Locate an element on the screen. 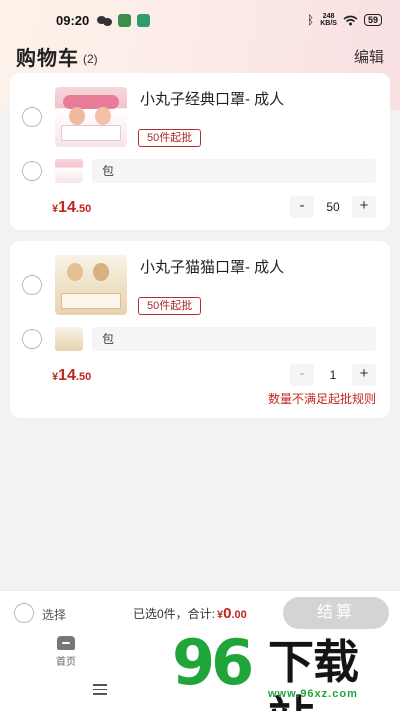 The height and width of the screenshot is (711, 400). checkout-button: 结算 is located at coordinates (336, 613).